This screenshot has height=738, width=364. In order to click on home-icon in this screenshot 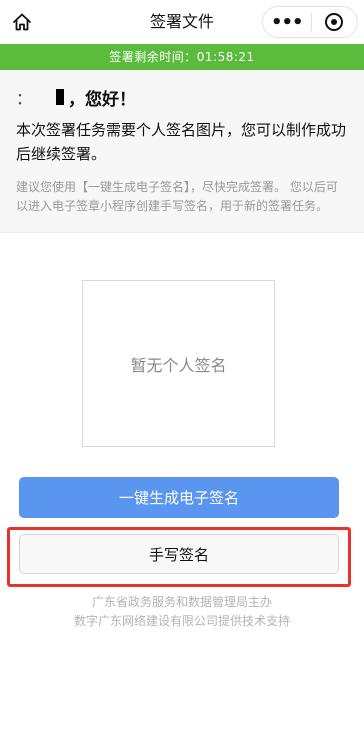, I will do `click(22, 22)`.